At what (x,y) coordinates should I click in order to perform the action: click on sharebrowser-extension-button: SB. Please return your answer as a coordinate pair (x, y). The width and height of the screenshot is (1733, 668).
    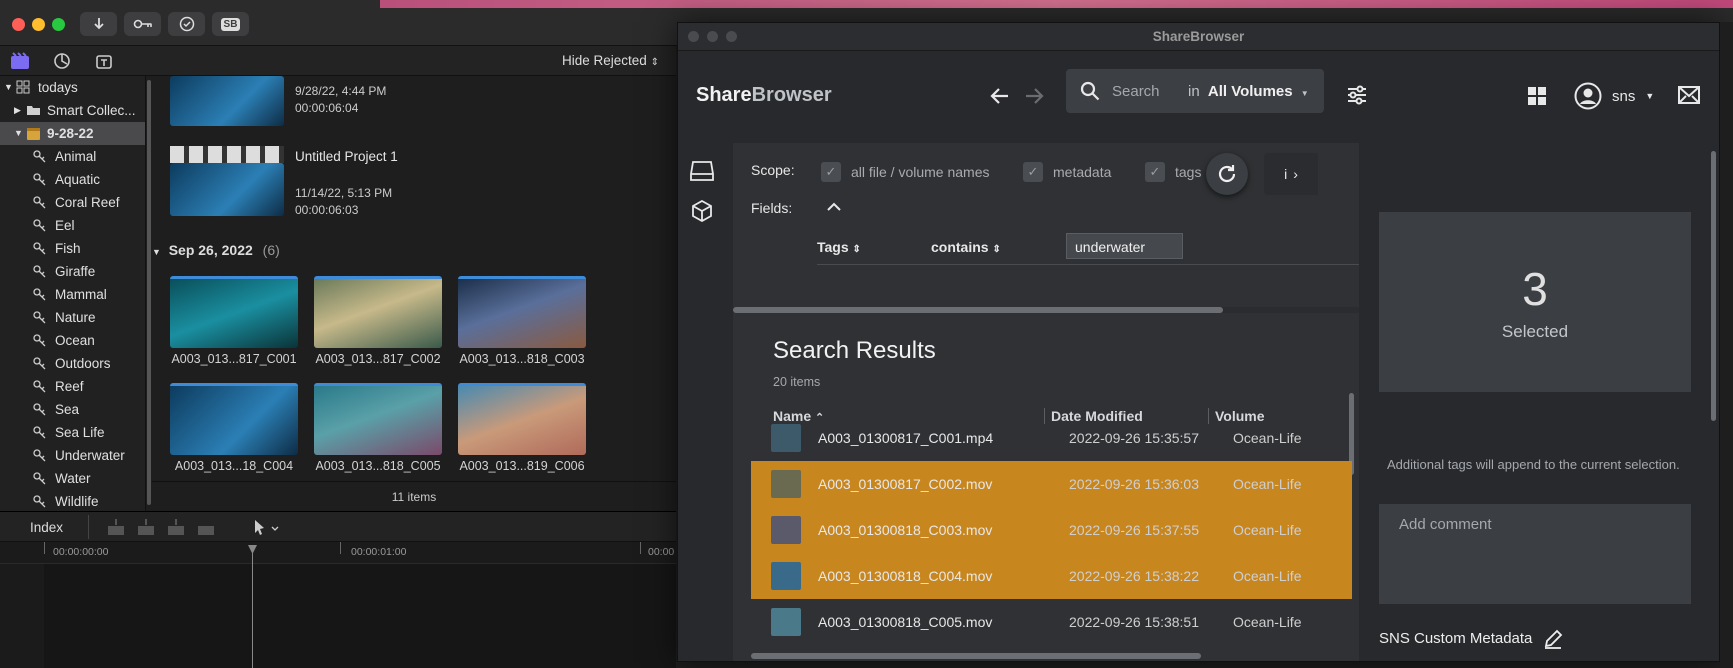
    Looking at the image, I should click on (230, 24).